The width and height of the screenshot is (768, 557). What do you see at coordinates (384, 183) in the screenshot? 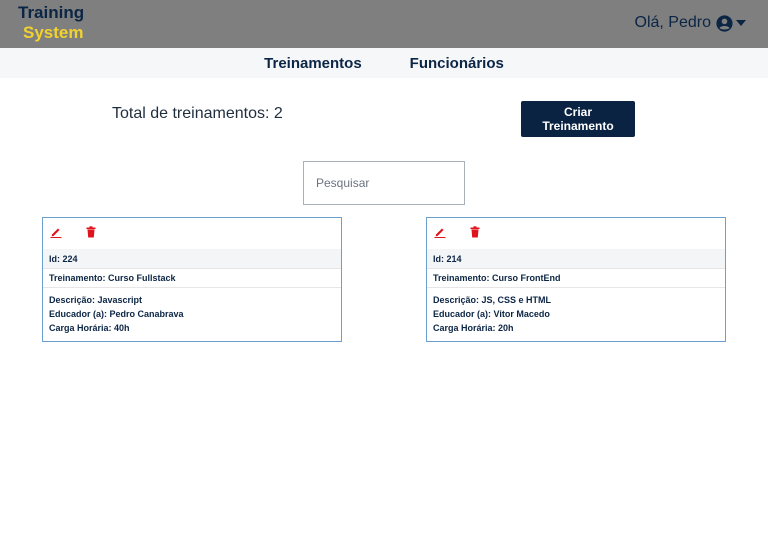
I see `search-input` at bounding box center [384, 183].